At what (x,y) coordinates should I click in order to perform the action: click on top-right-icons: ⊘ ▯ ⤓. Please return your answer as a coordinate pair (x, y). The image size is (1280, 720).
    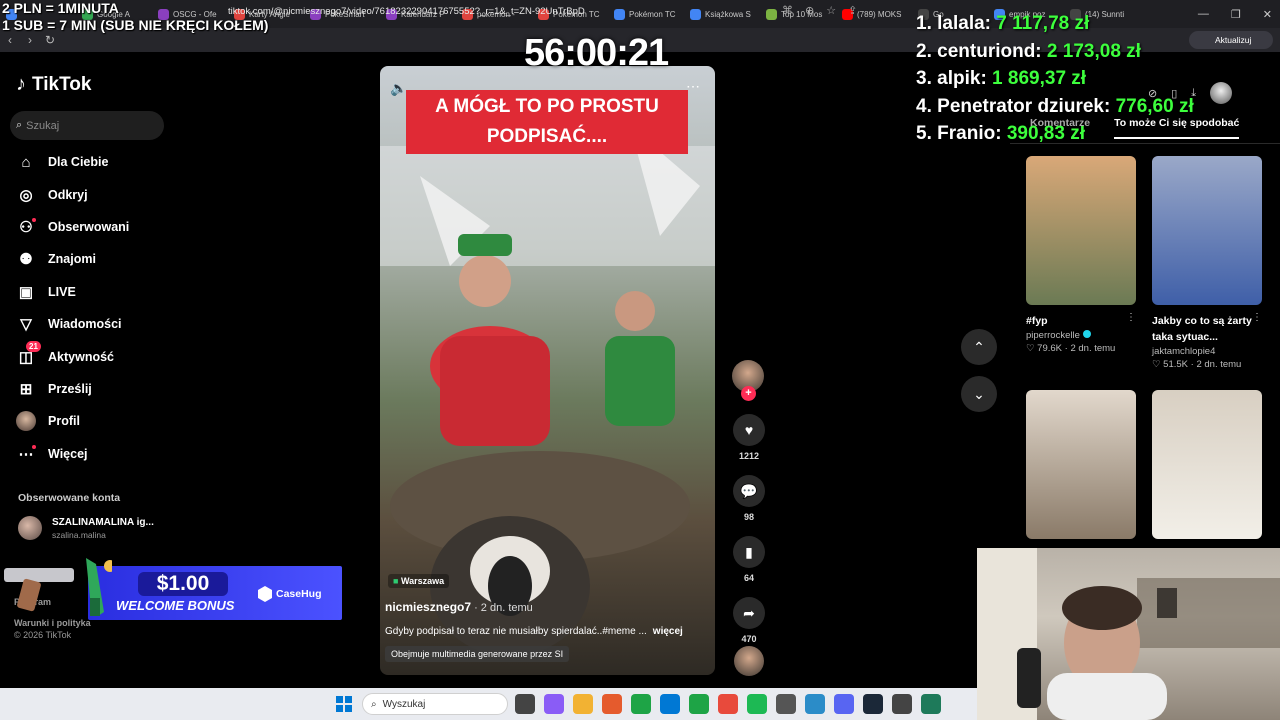
    Looking at the image, I should click on (1190, 93).